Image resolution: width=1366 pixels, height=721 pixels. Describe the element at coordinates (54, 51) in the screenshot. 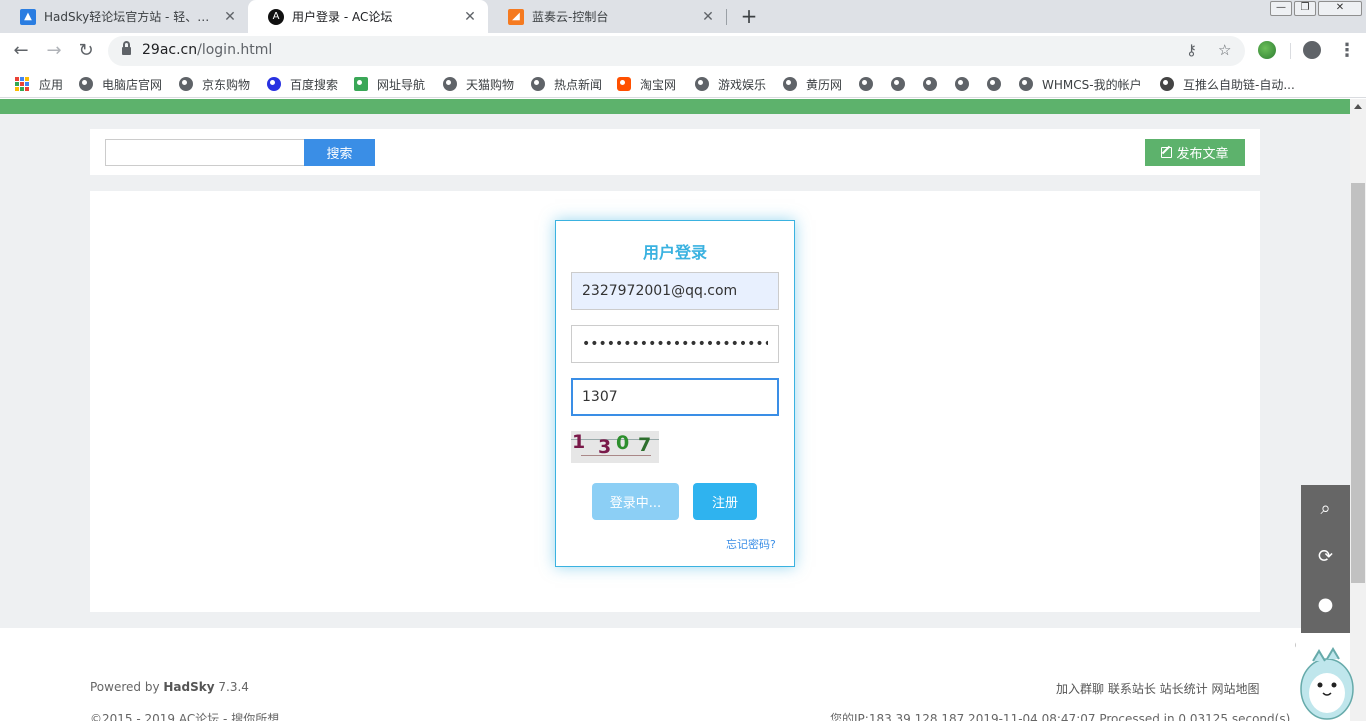

I see `forward-arrow-icon: →` at that location.